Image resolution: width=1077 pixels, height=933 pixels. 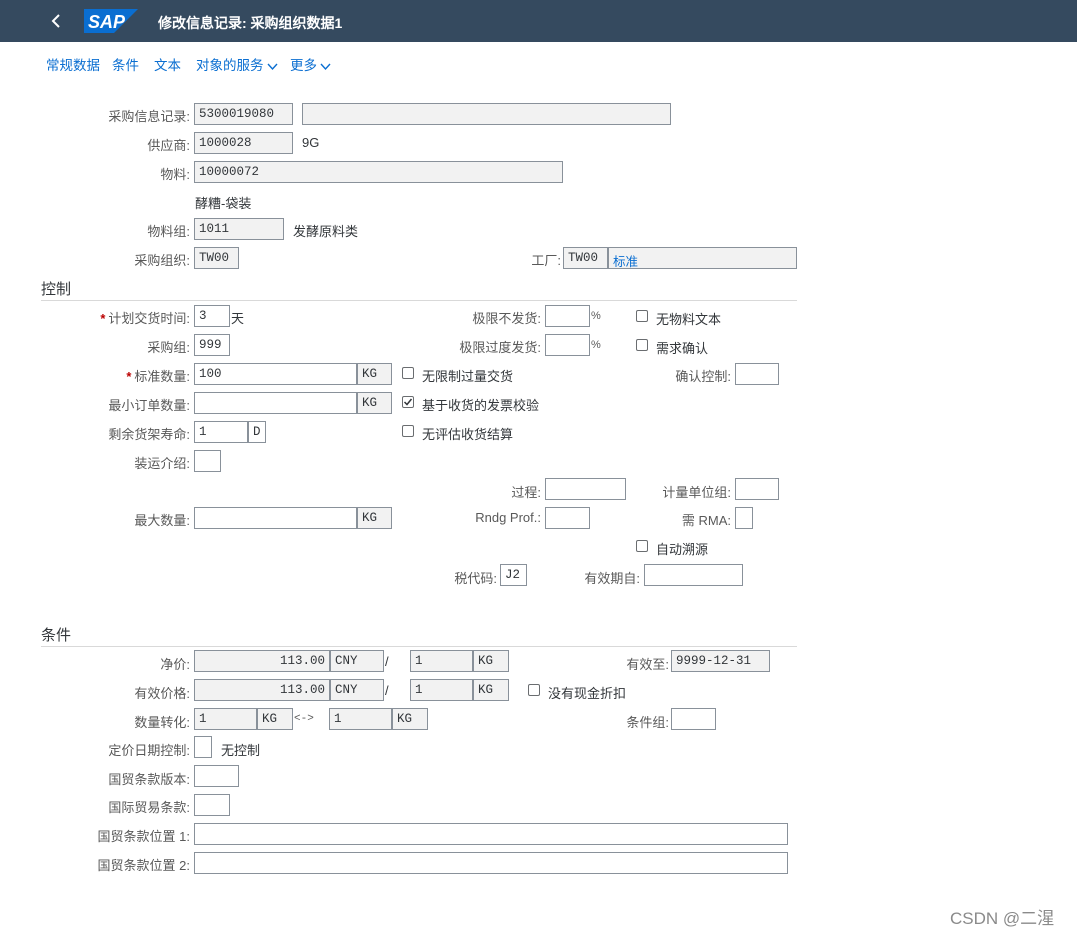 What do you see at coordinates (149, 779) in the screenshot?
I see `incoterms-version-label: 国贸条款版本:` at bounding box center [149, 779].